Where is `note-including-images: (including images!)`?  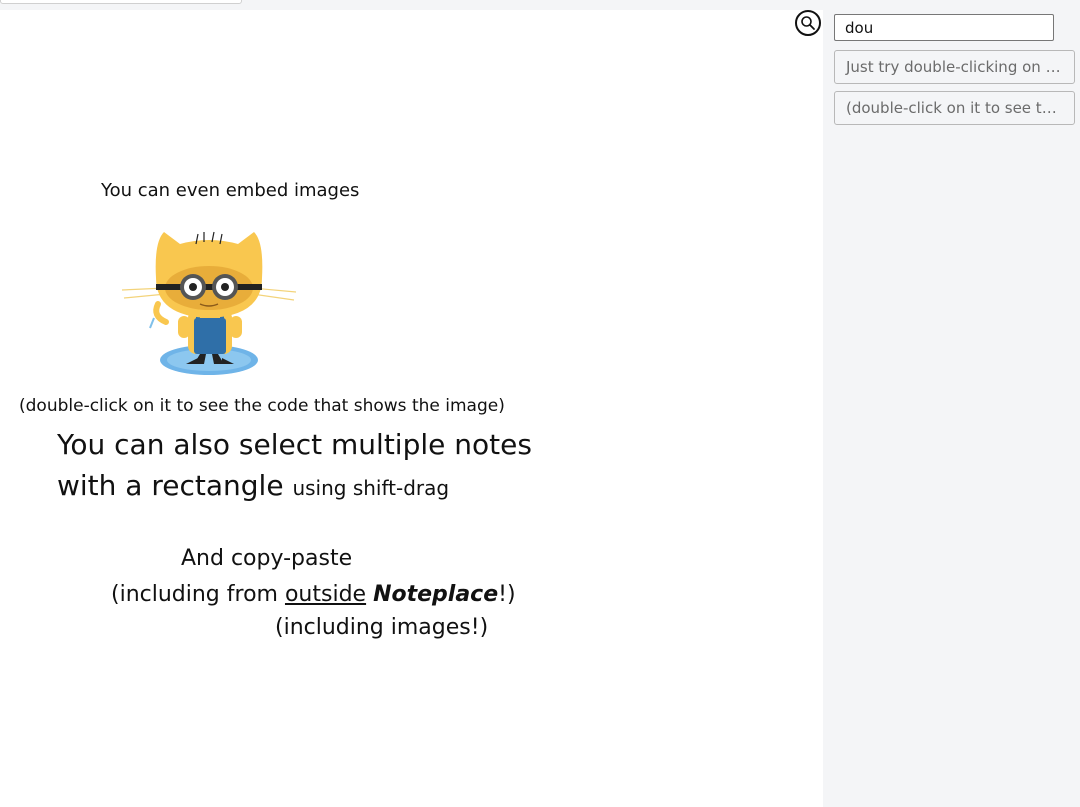
note-including-images: (including images!) is located at coordinates (381, 627).